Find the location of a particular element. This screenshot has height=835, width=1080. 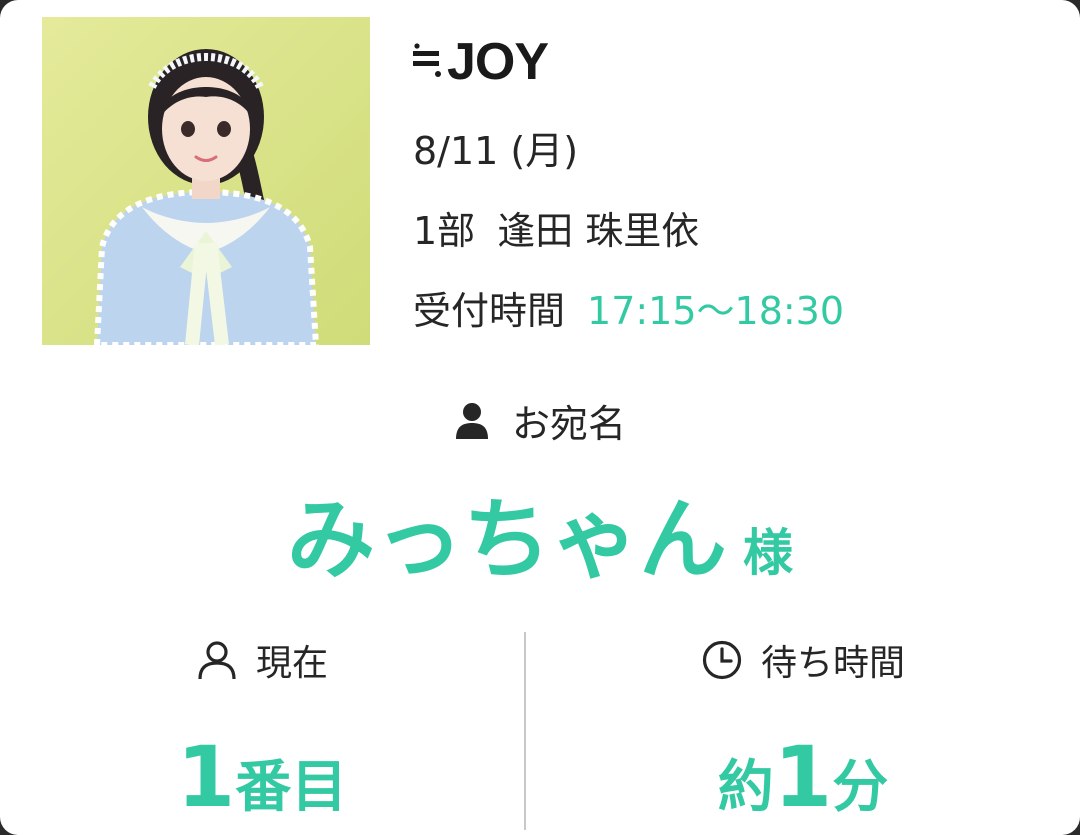

recipient-heading: お宛名 is located at coordinates (540, 424).